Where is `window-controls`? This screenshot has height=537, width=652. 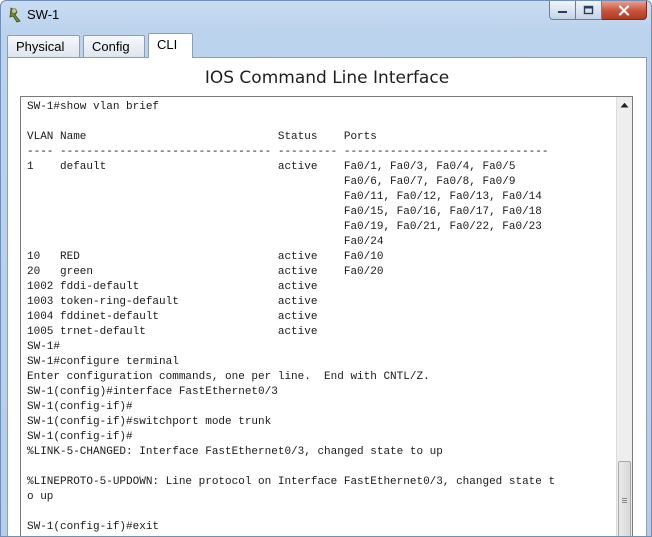 window-controls is located at coordinates (598, 11).